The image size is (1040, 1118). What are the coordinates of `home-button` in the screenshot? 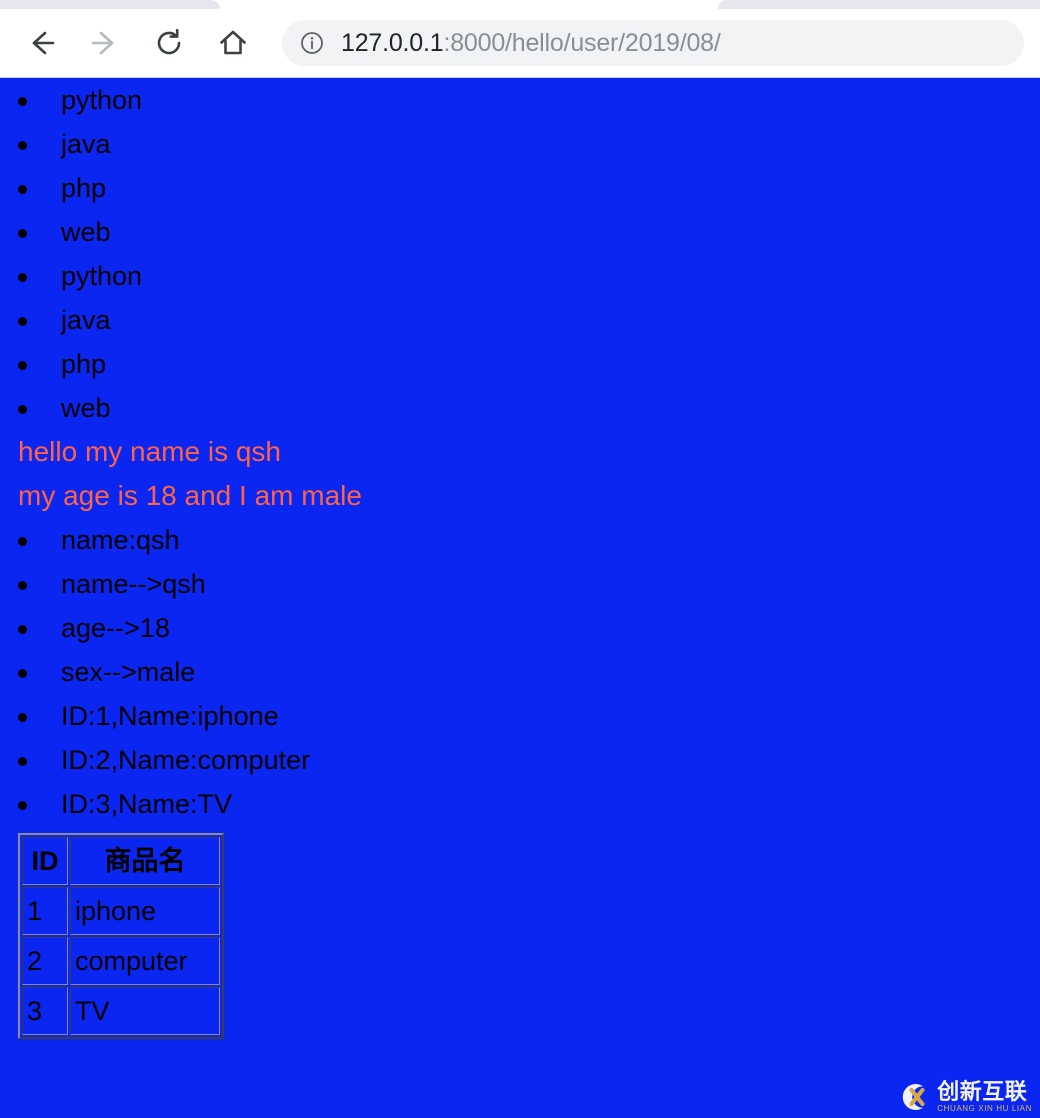 It's located at (233, 43).